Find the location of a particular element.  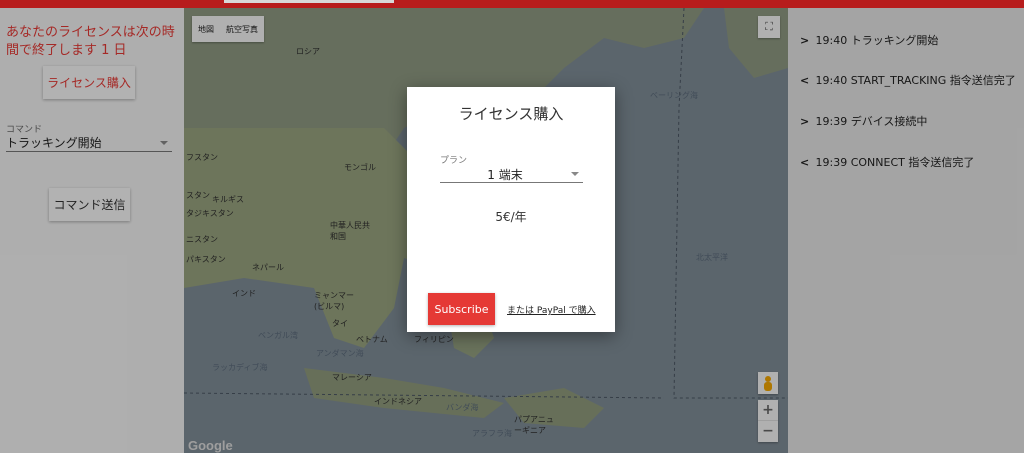

dialog-title: ライセンス購入 is located at coordinates (511, 114).